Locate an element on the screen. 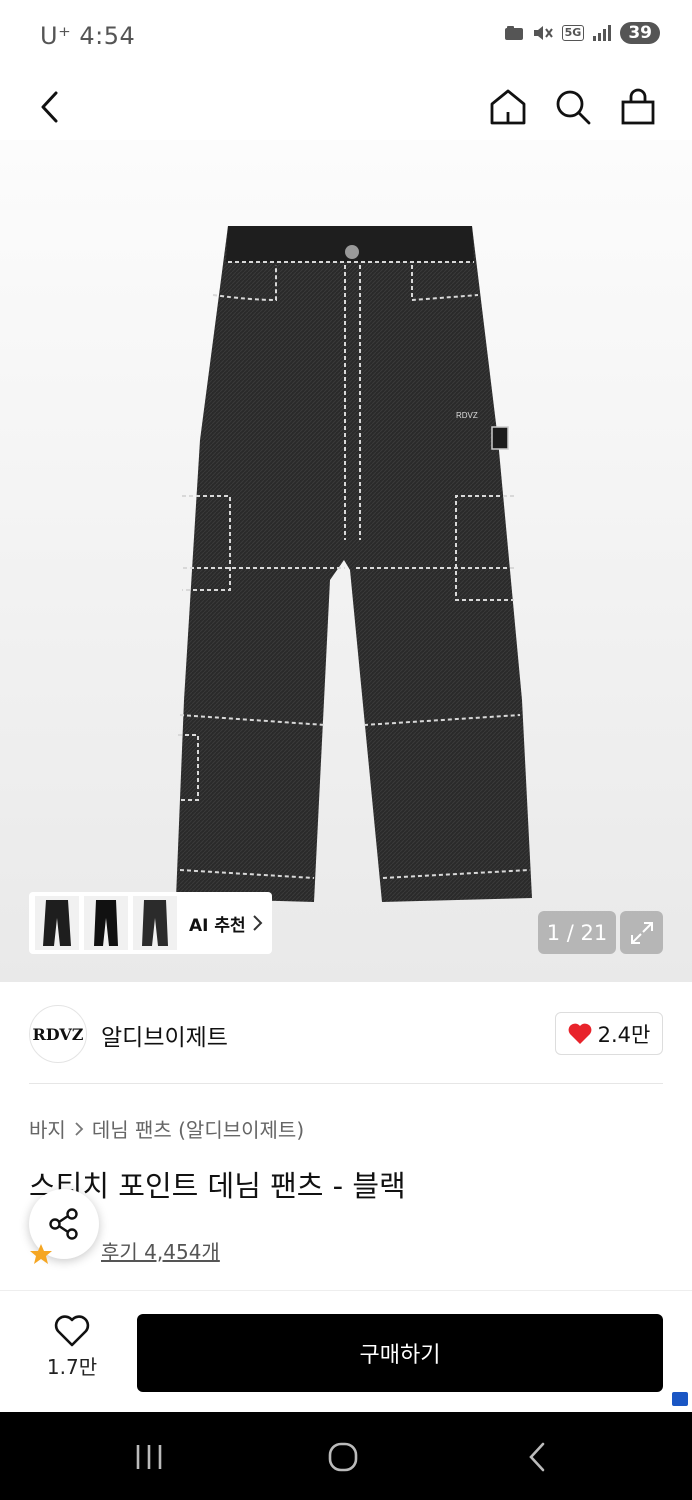 This screenshot has width=692, height=1500. home-button is located at coordinates (508, 107).